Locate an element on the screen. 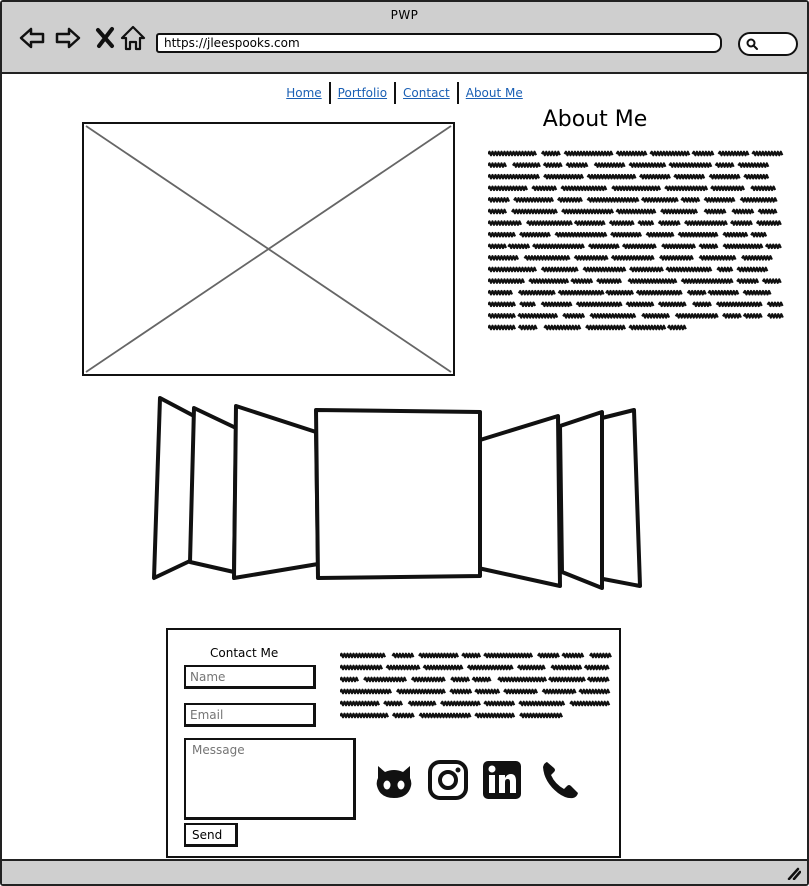 This screenshot has width=809, height=886. nav-link-about-me: About Me is located at coordinates (494, 93).